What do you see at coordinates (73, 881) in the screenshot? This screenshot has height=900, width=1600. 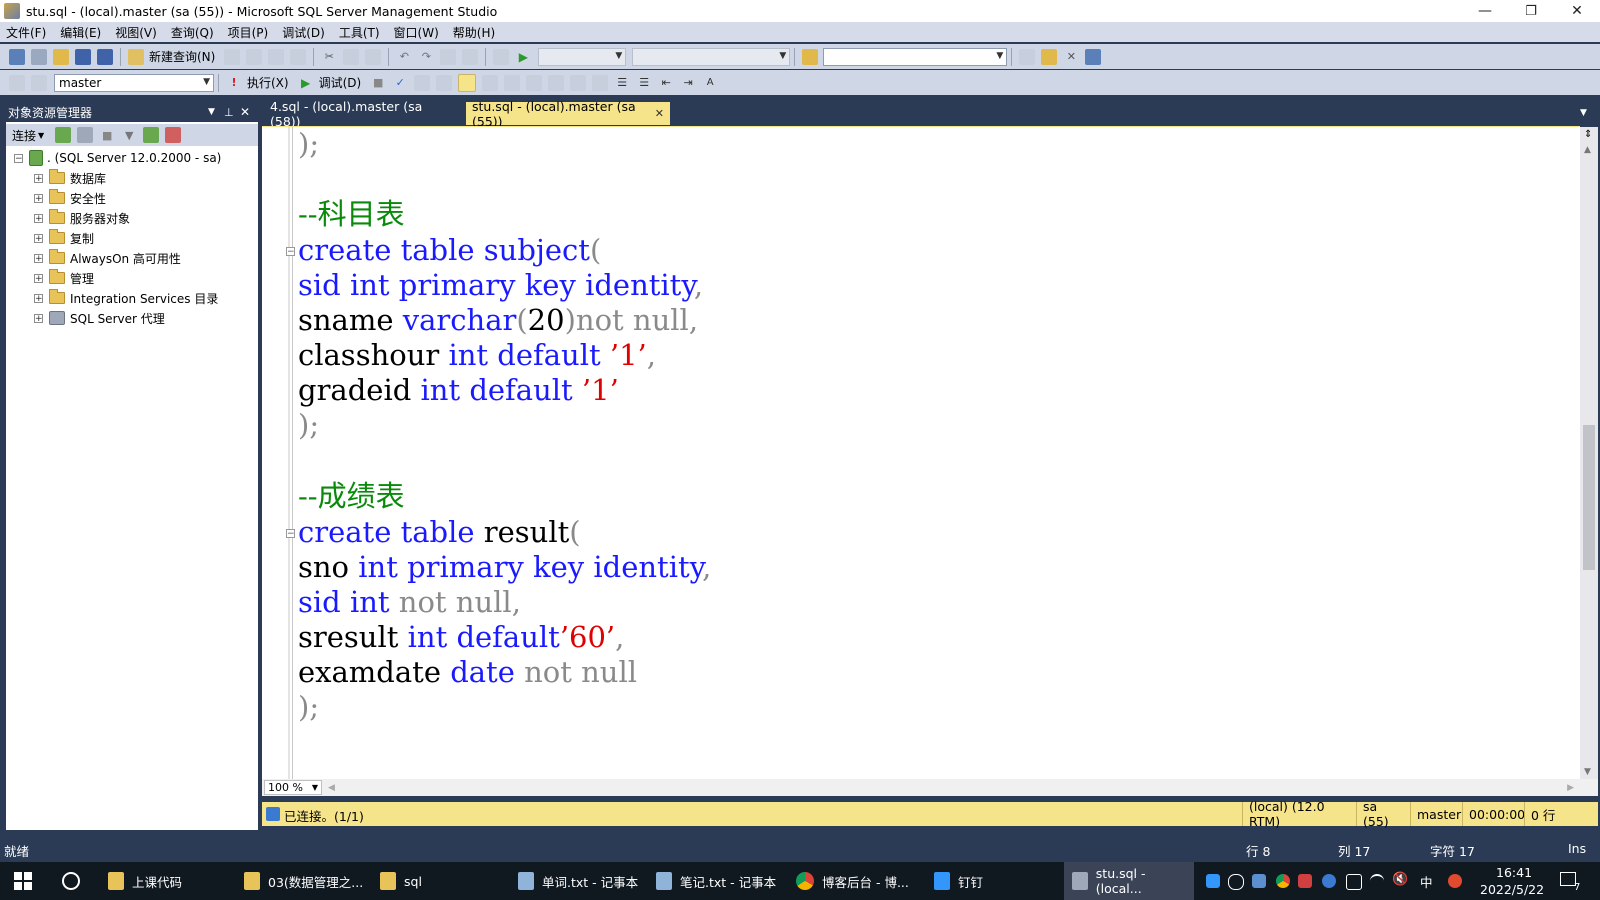 I see `search-button` at bounding box center [73, 881].